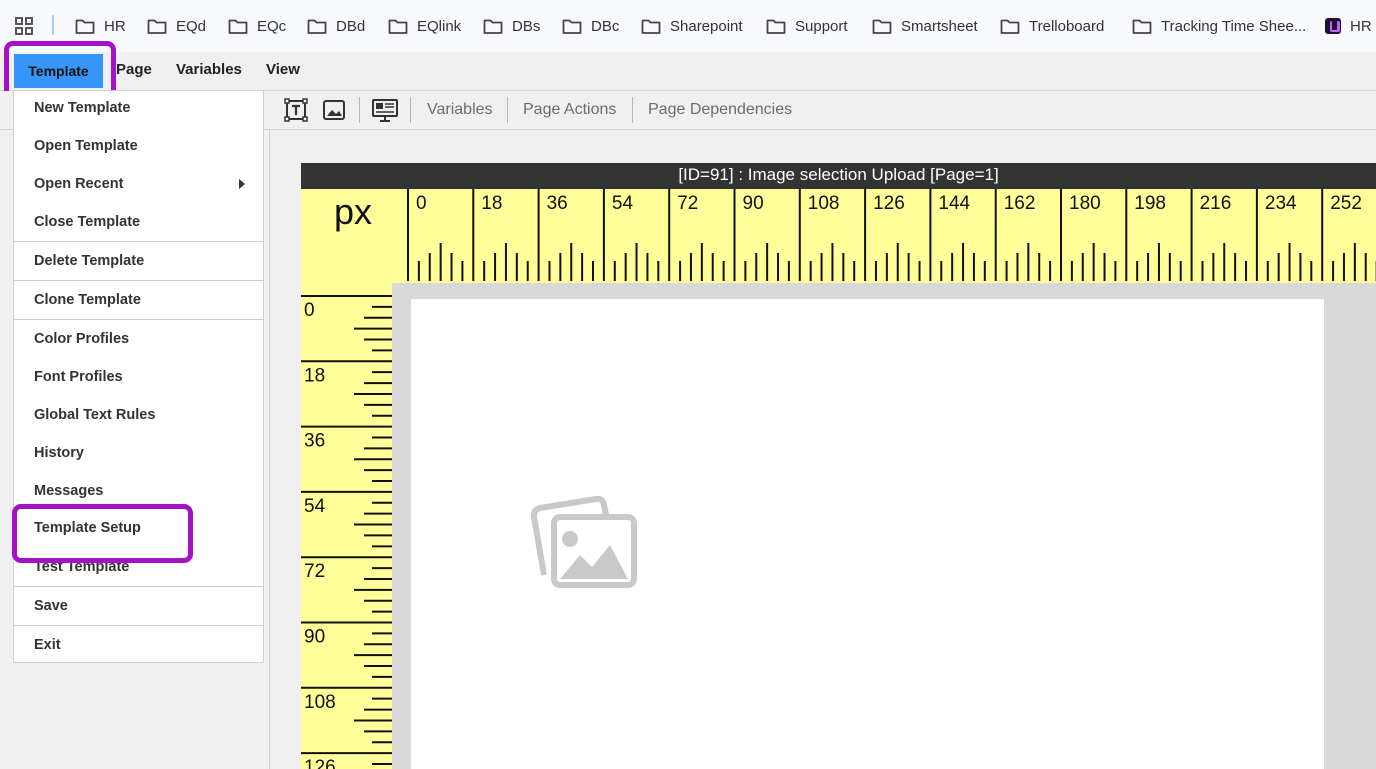 The image size is (1376, 769). I want to click on menu-item-messages: Messages, so click(138, 493).